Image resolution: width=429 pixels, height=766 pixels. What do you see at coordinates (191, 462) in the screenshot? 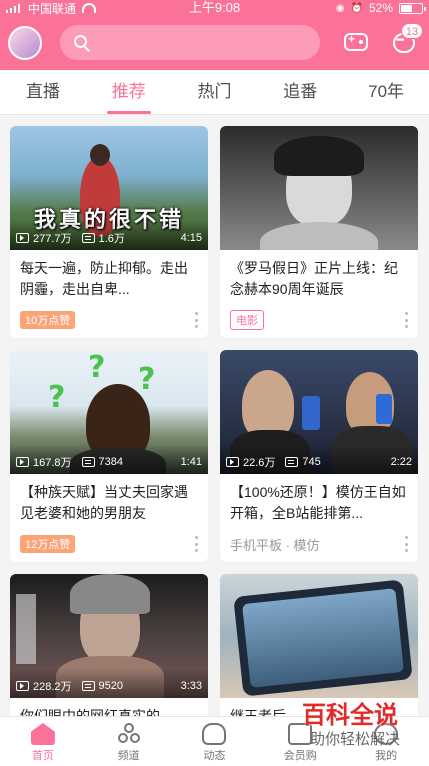
I see `video-duration: 1:41` at bounding box center [191, 462].